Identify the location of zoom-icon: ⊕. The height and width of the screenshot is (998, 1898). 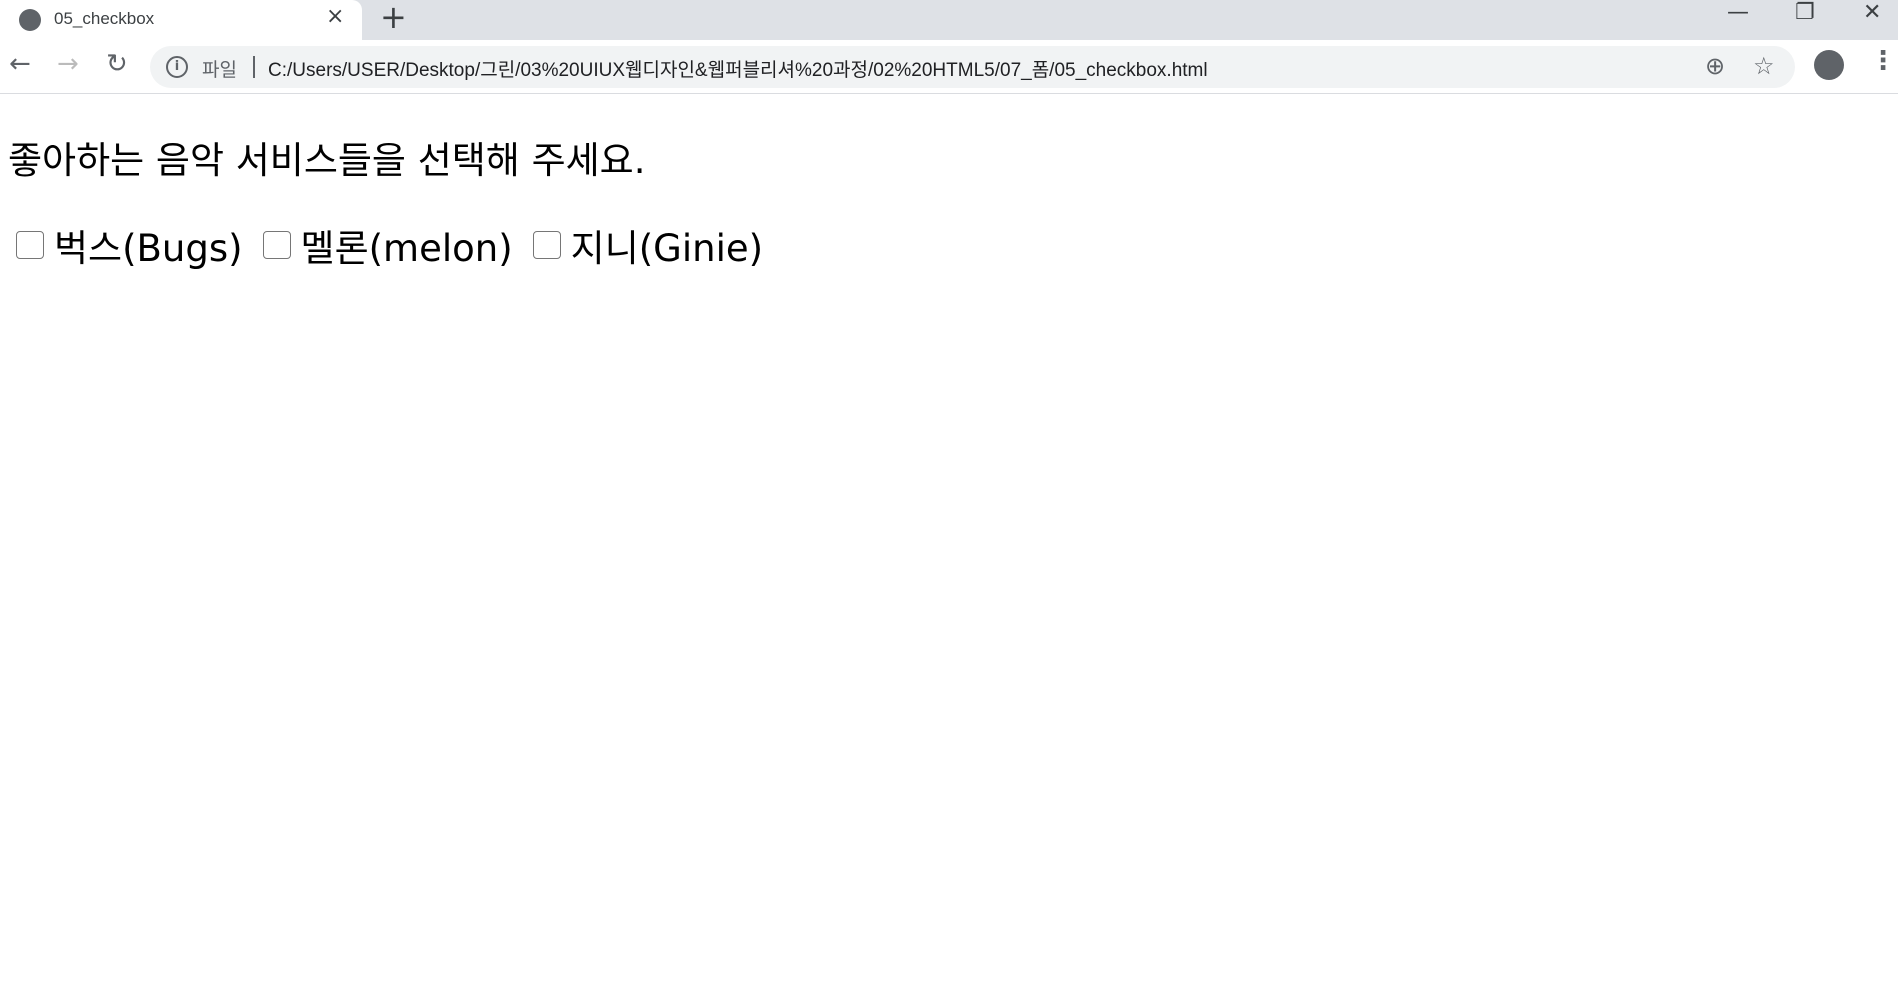
(1715, 66).